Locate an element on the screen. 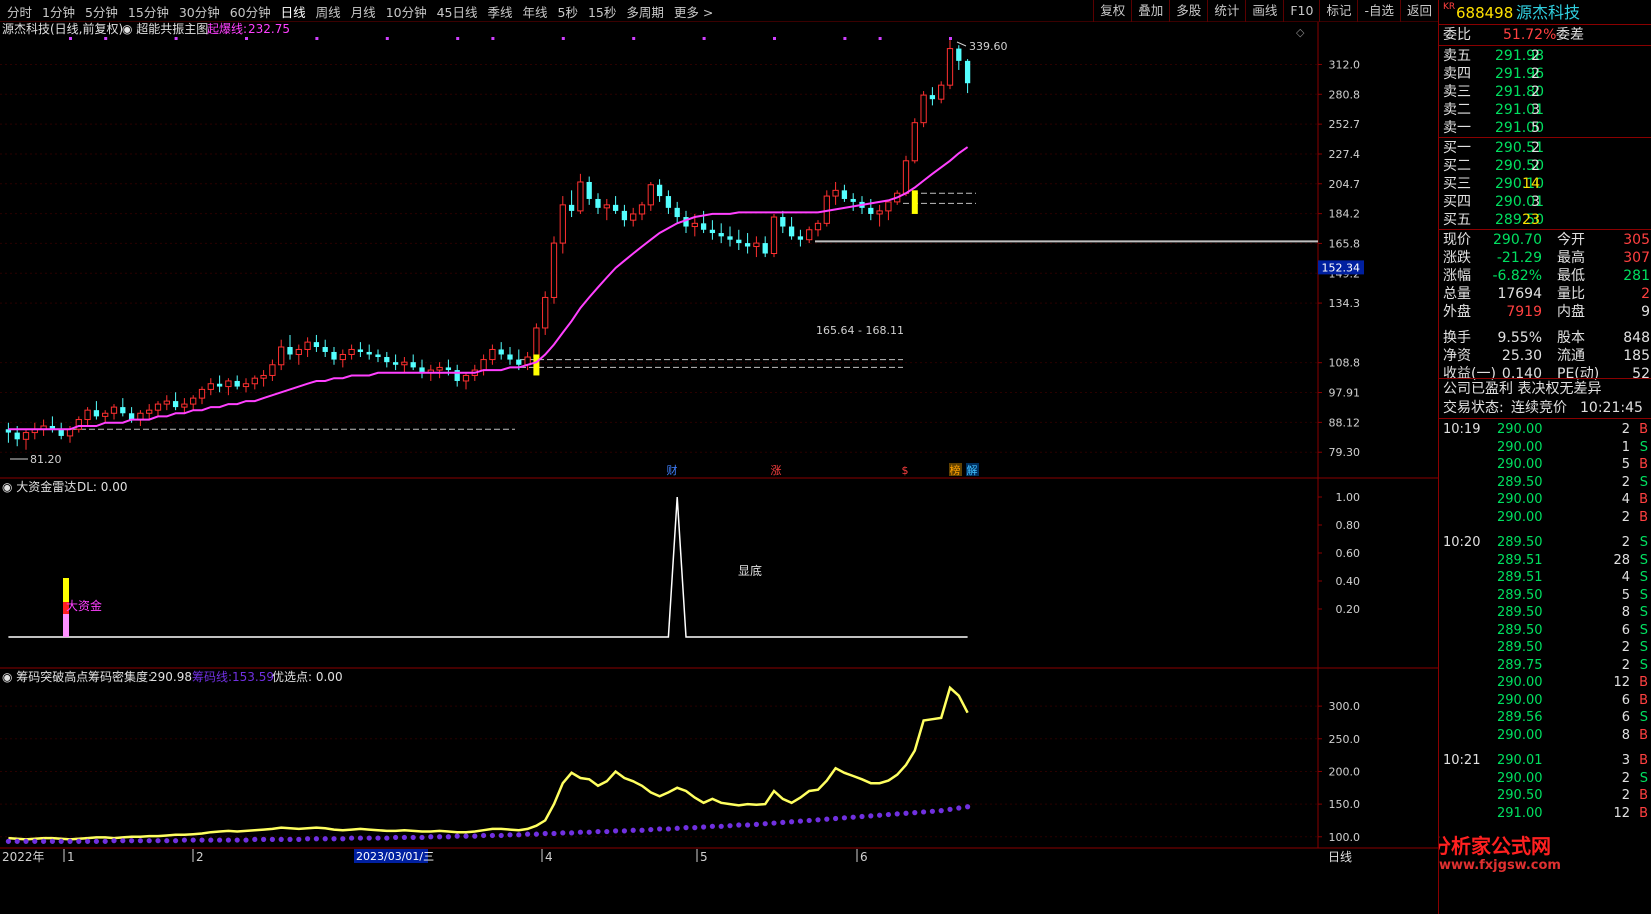 The width and height of the screenshot is (1651, 914). tick-volume: 2 is located at coordinates (1625, 542).